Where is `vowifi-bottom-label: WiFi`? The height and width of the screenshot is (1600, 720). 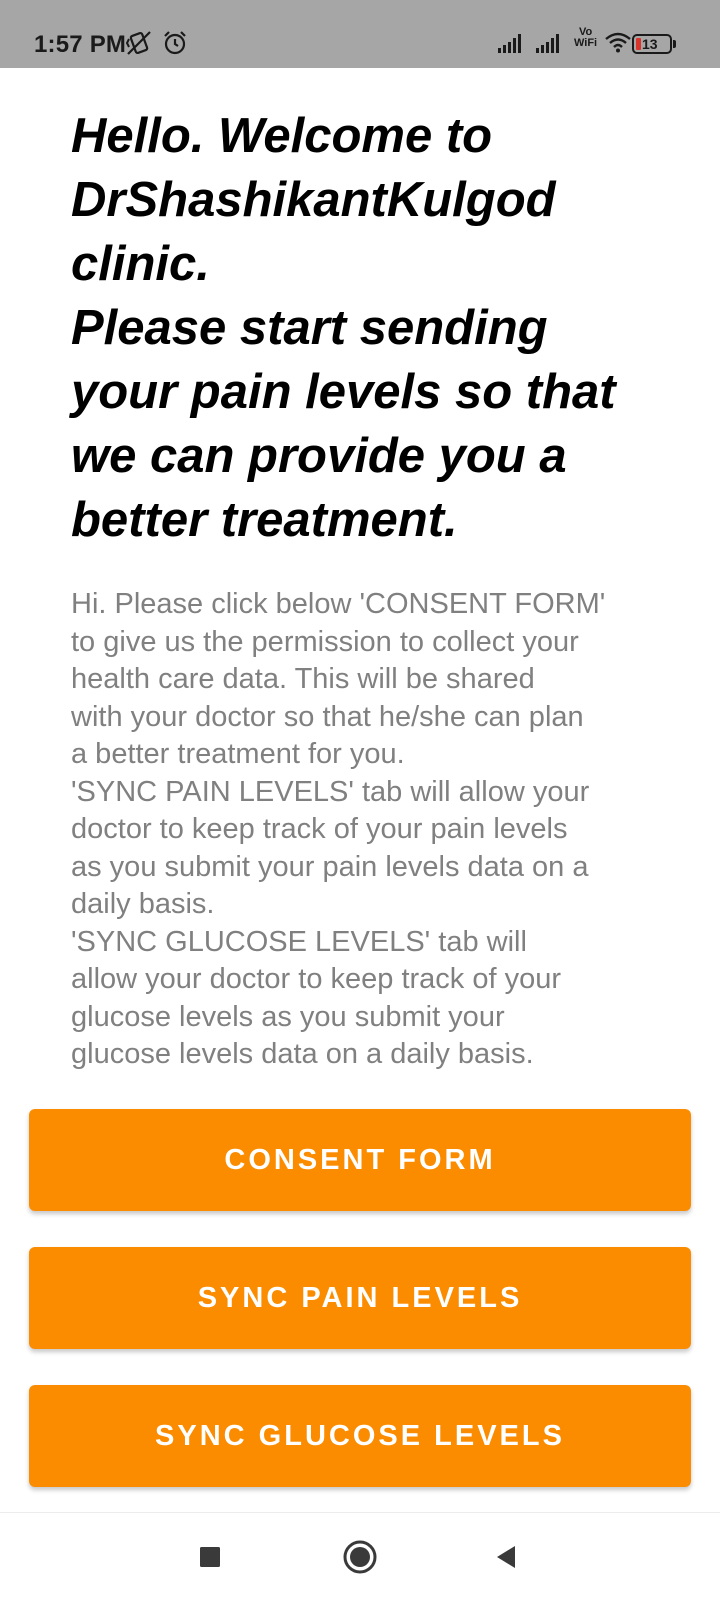
vowifi-bottom-label: WiFi is located at coordinates (586, 43).